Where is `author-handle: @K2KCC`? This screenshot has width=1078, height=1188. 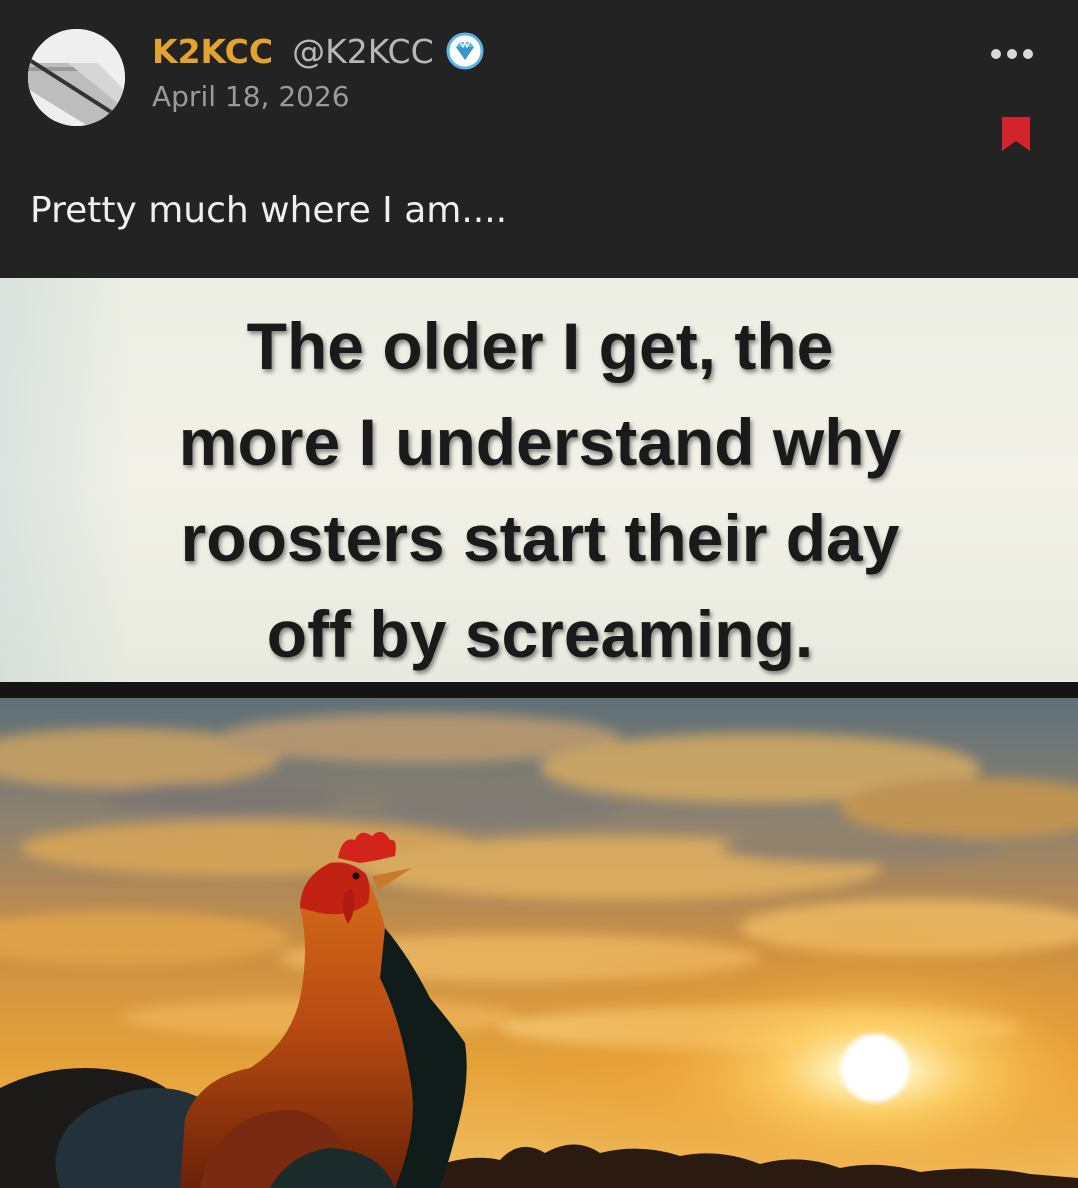
author-handle: @K2KCC is located at coordinates (363, 51).